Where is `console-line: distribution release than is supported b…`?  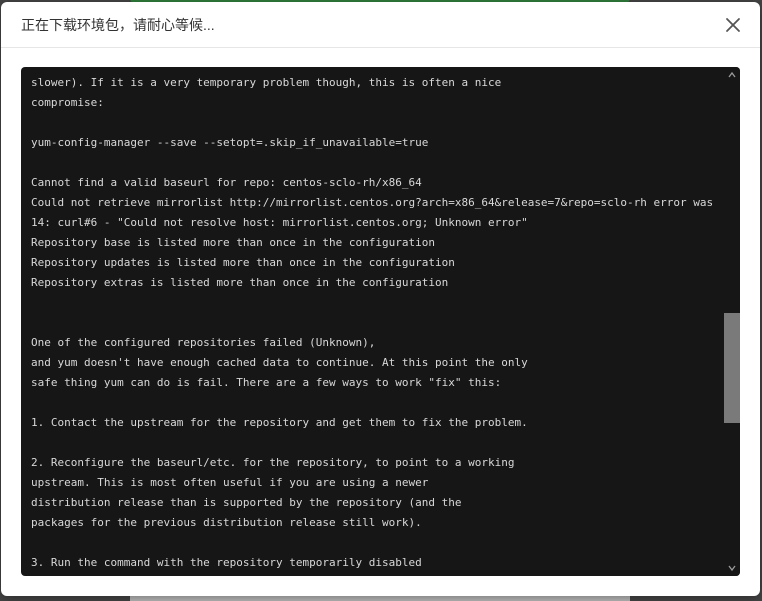 console-line: distribution release than is supported b… is located at coordinates (246, 502).